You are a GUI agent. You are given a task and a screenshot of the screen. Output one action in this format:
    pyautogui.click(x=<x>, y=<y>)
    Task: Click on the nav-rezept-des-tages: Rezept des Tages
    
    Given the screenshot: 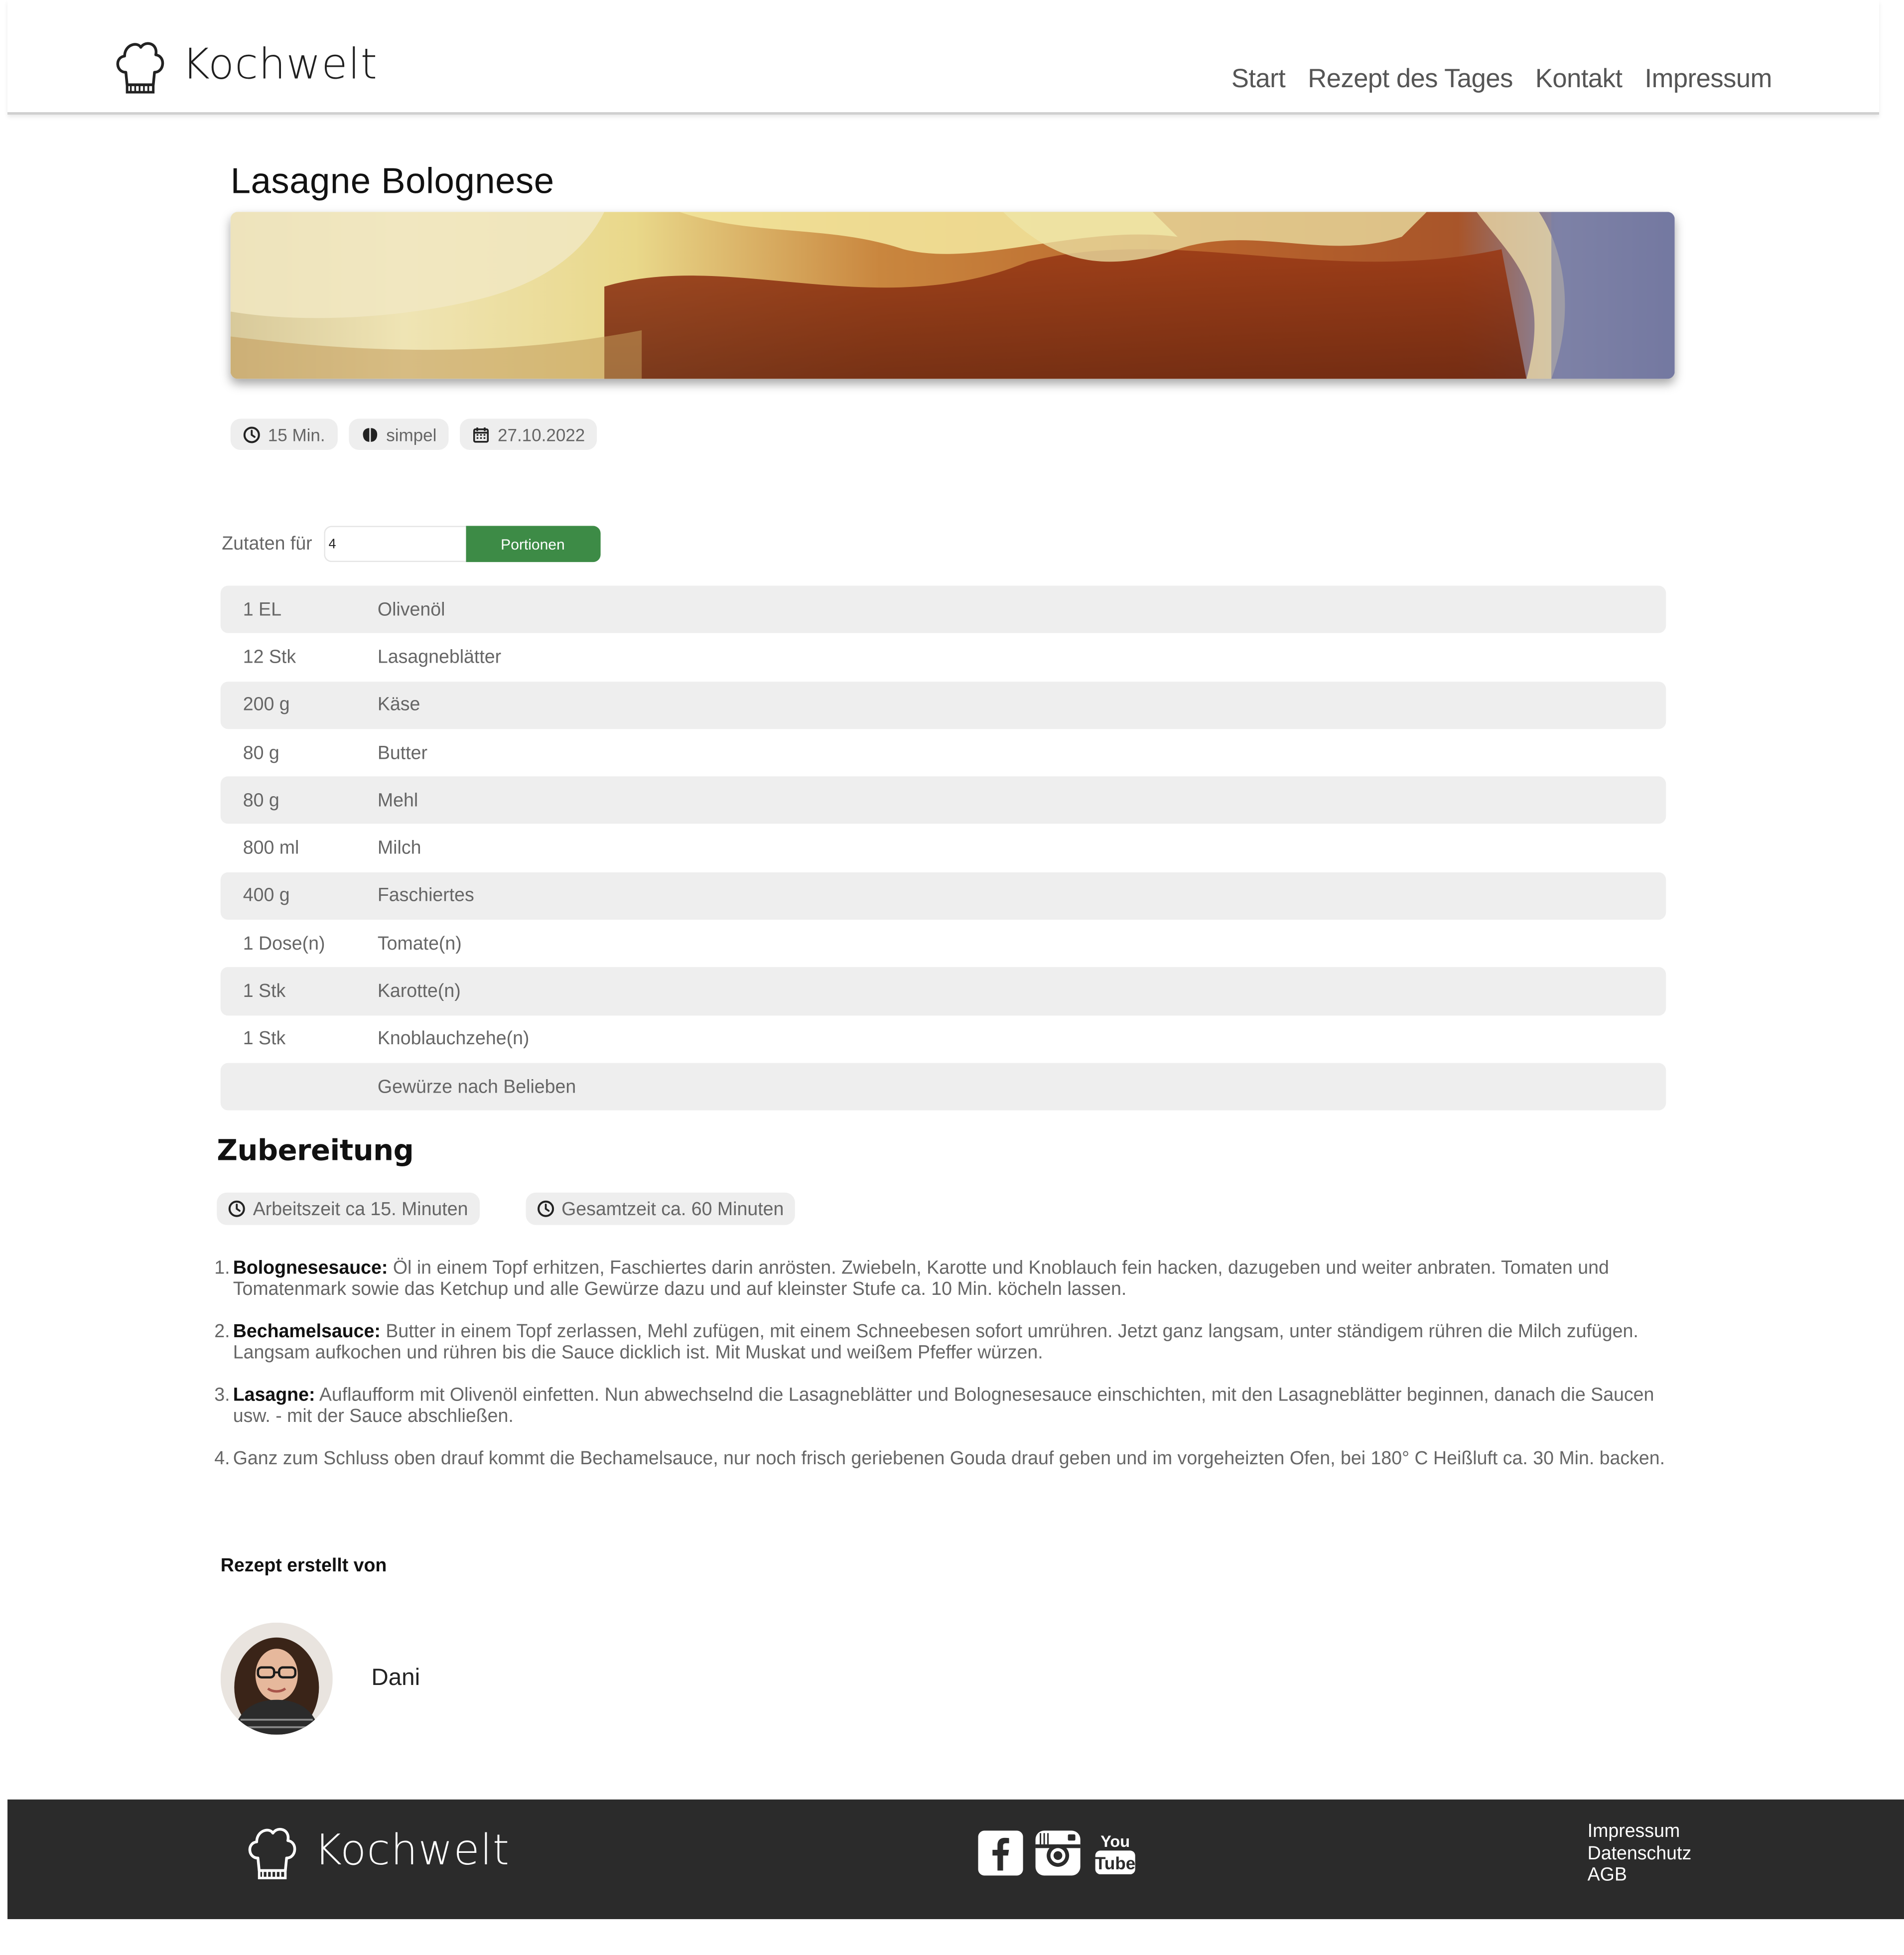 What is the action you would take?
    pyautogui.click(x=1410, y=80)
    